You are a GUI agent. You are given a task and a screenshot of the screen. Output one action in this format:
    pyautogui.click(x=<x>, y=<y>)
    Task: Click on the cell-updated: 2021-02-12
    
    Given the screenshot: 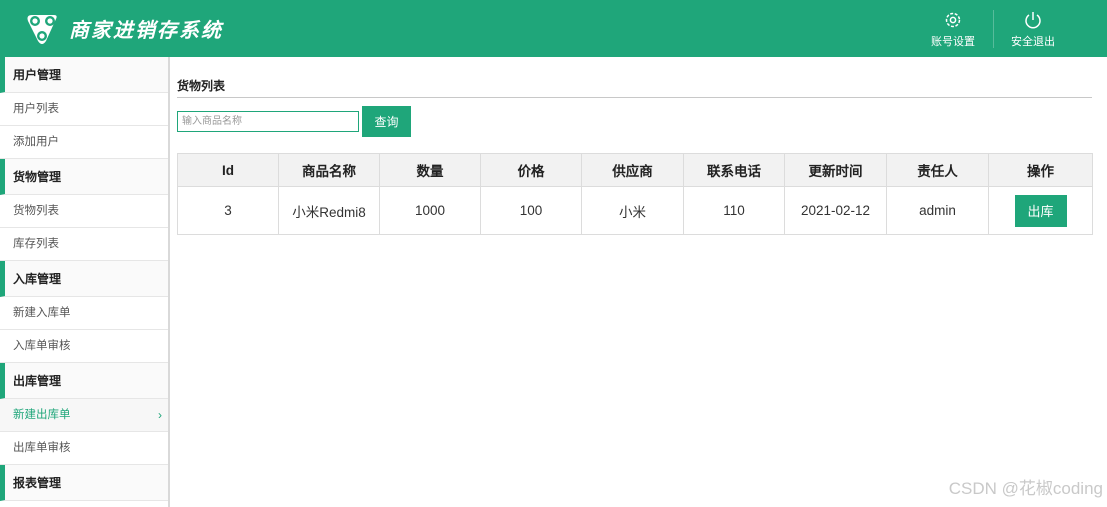 What is the action you would take?
    pyautogui.click(x=835, y=210)
    